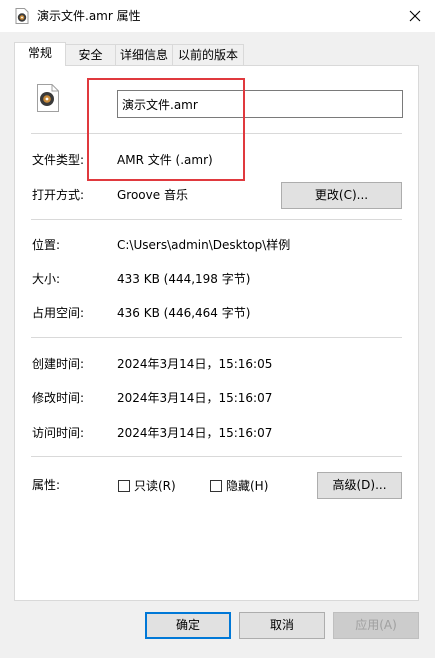 The width and height of the screenshot is (435, 658). I want to click on modified-label: 修改时间:, so click(58, 398).